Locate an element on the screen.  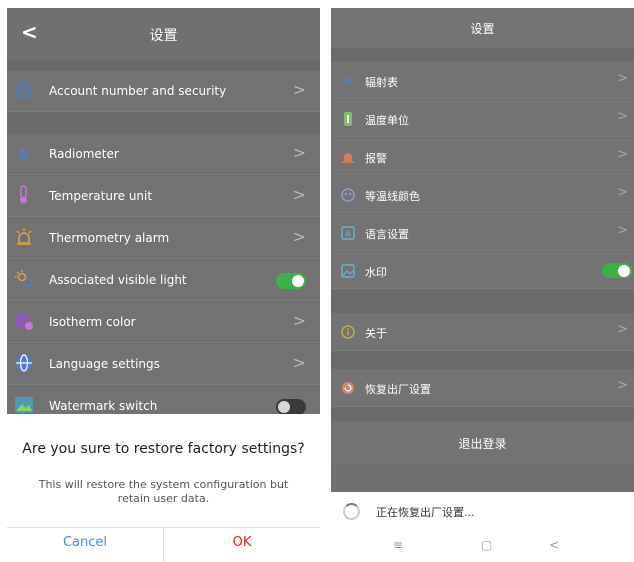
settings-item-label: 辐射表 is located at coordinates (381, 82).